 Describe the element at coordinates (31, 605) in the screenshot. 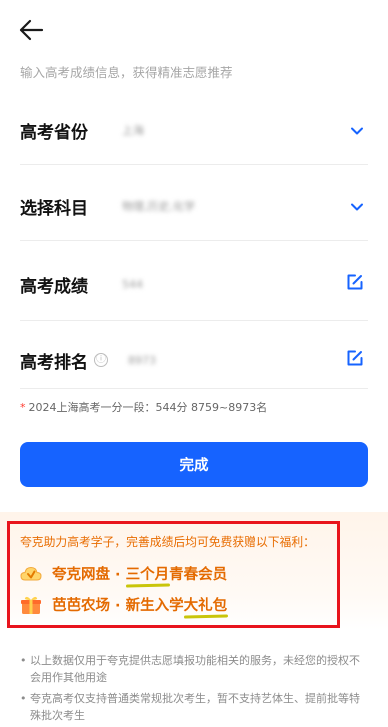

I see `gift-icon` at that location.